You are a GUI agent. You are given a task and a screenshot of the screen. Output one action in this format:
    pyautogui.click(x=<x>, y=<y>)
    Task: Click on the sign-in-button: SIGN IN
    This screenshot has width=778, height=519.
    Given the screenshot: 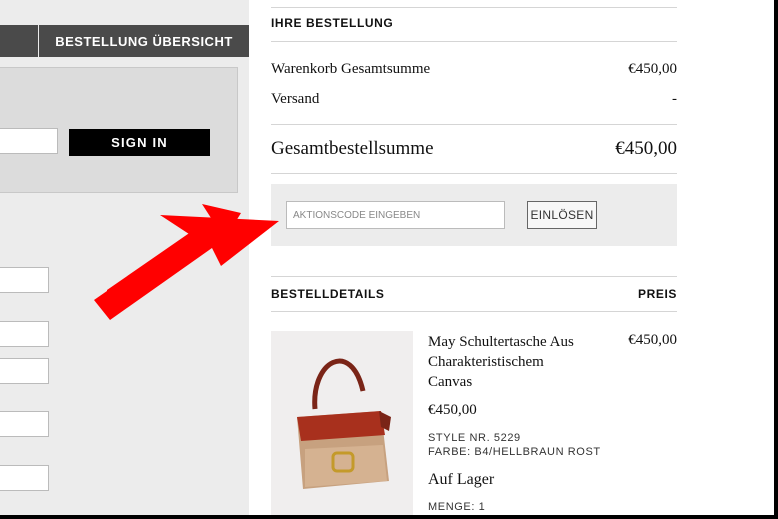 What is the action you would take?
    pyautogui.click(x=139, y=142)
    